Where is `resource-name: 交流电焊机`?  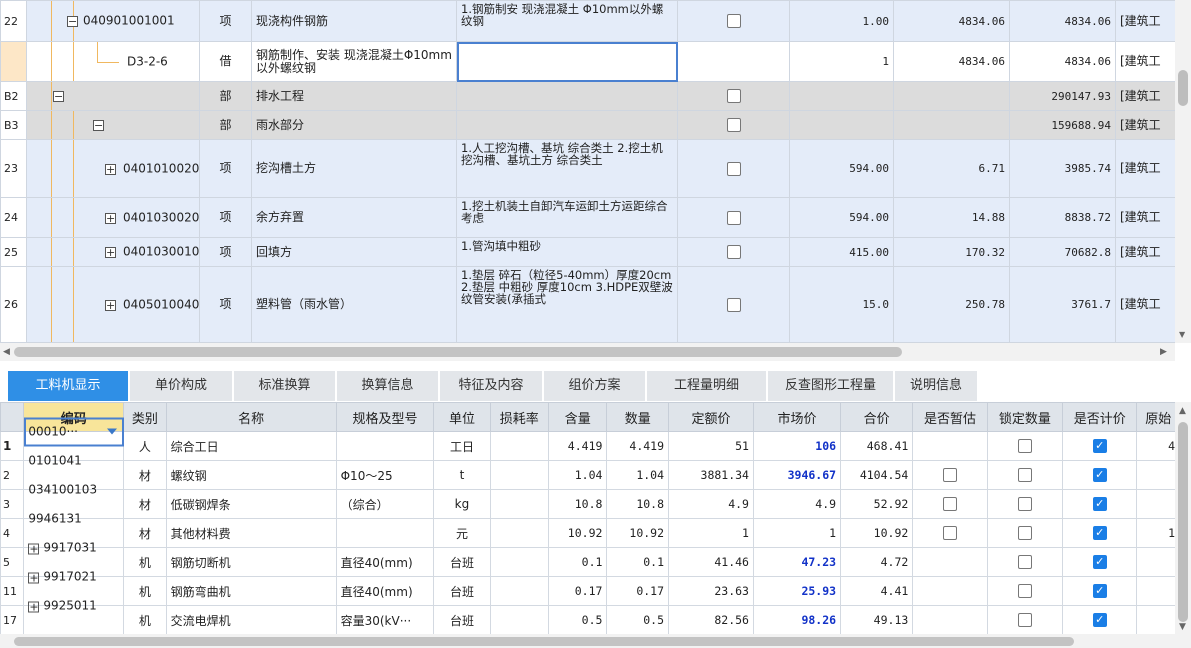
resource-name: 交流电焊机 is located at coordinates (251, 619).